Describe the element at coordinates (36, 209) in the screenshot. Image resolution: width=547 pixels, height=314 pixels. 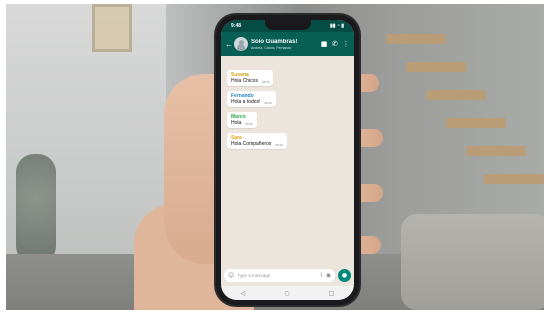
I see `background-plant` at that location.